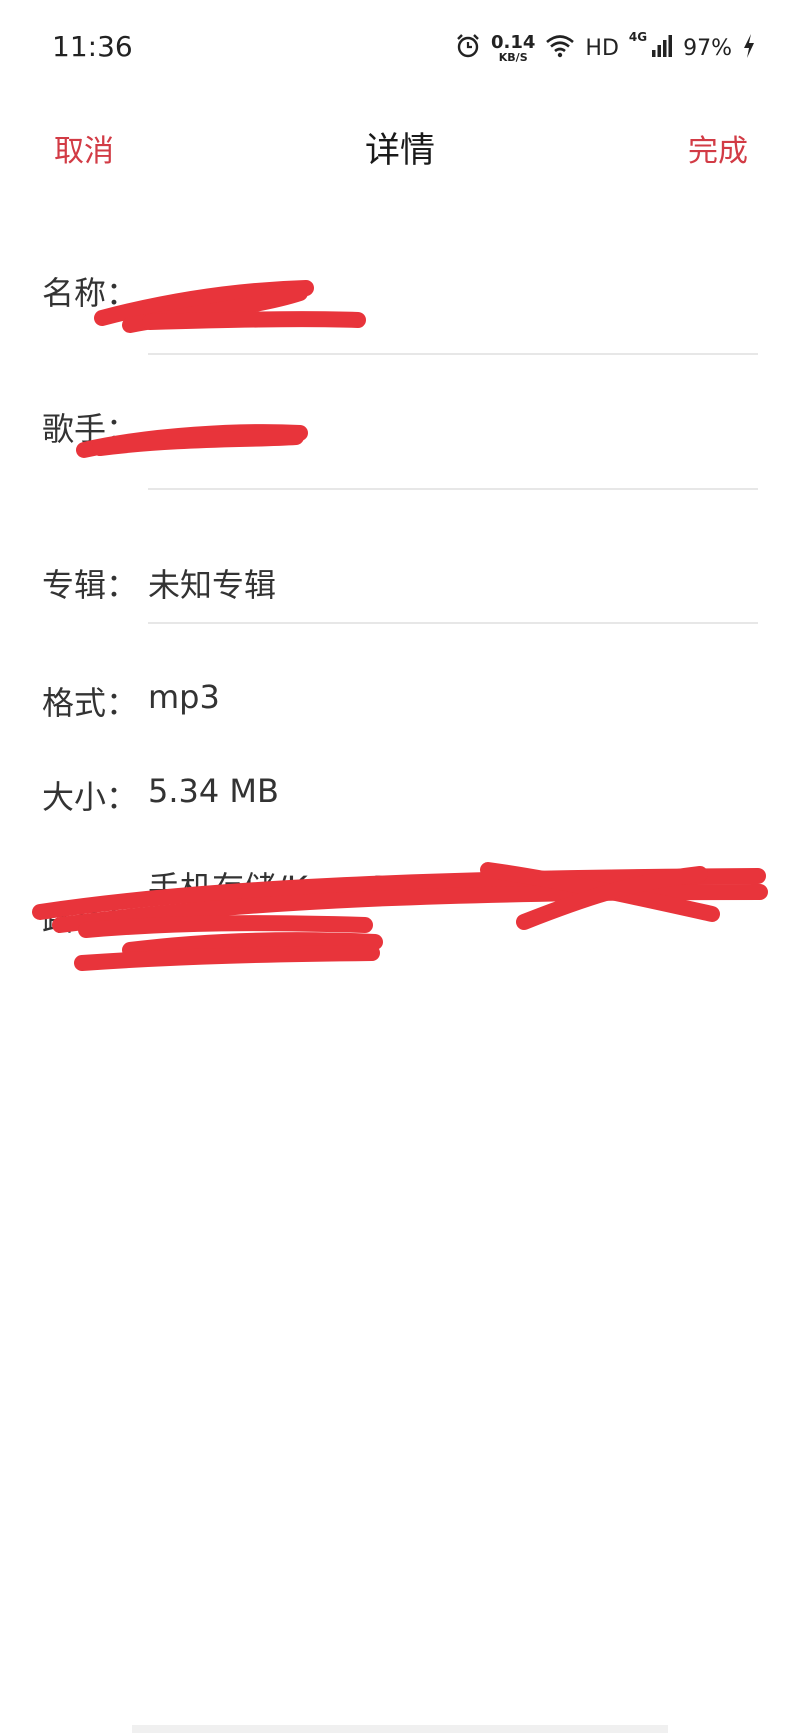 The height and width of the screenshot is (1733, 800). What do you see at coordinates (453, 623) in the screenshot?
I see `album-divider` at bounding box center [453, 623].